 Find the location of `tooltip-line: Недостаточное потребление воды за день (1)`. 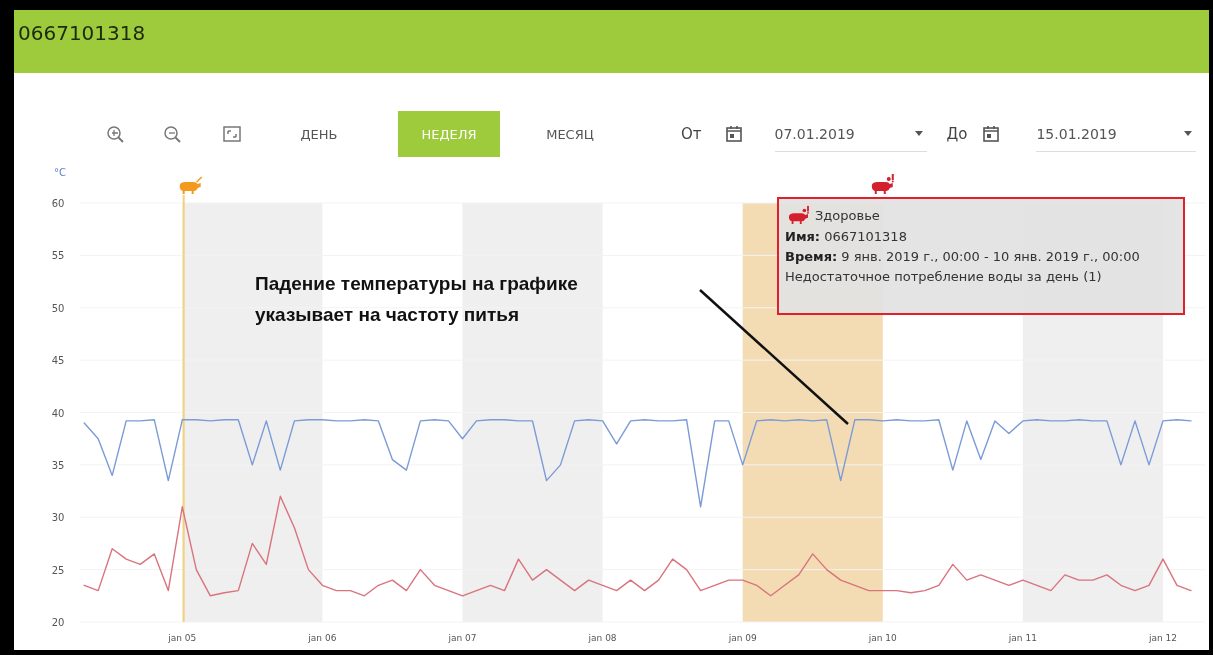

tooltip-line: Недостаточное потребление воды за день (1) is located at coordinates (944, 276).